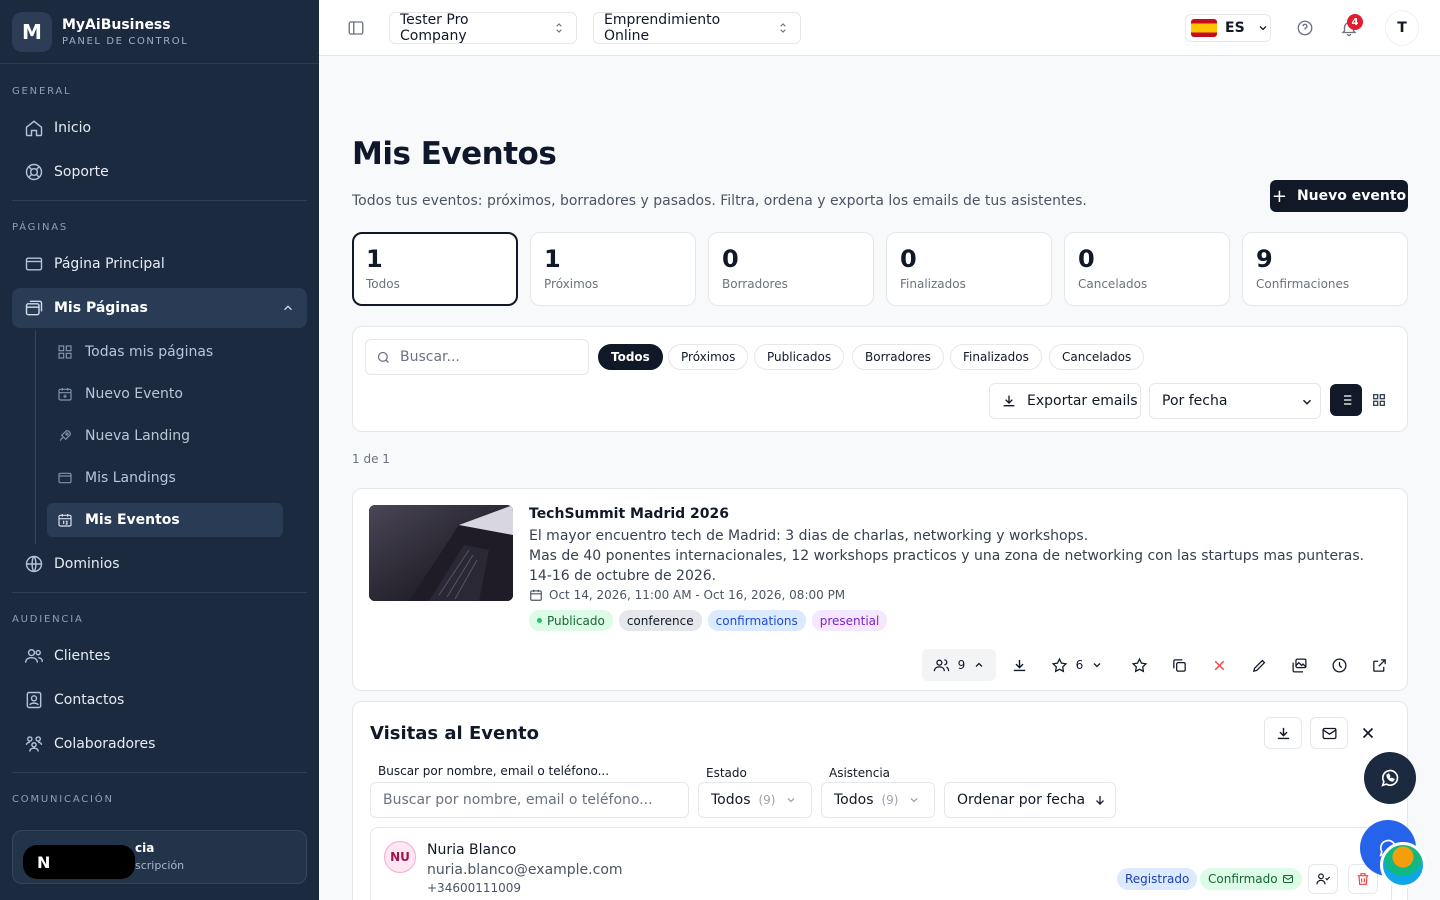 The height and width of the screenshot is (900, 1440). I want to click on images-icon, so click(1299, 665).